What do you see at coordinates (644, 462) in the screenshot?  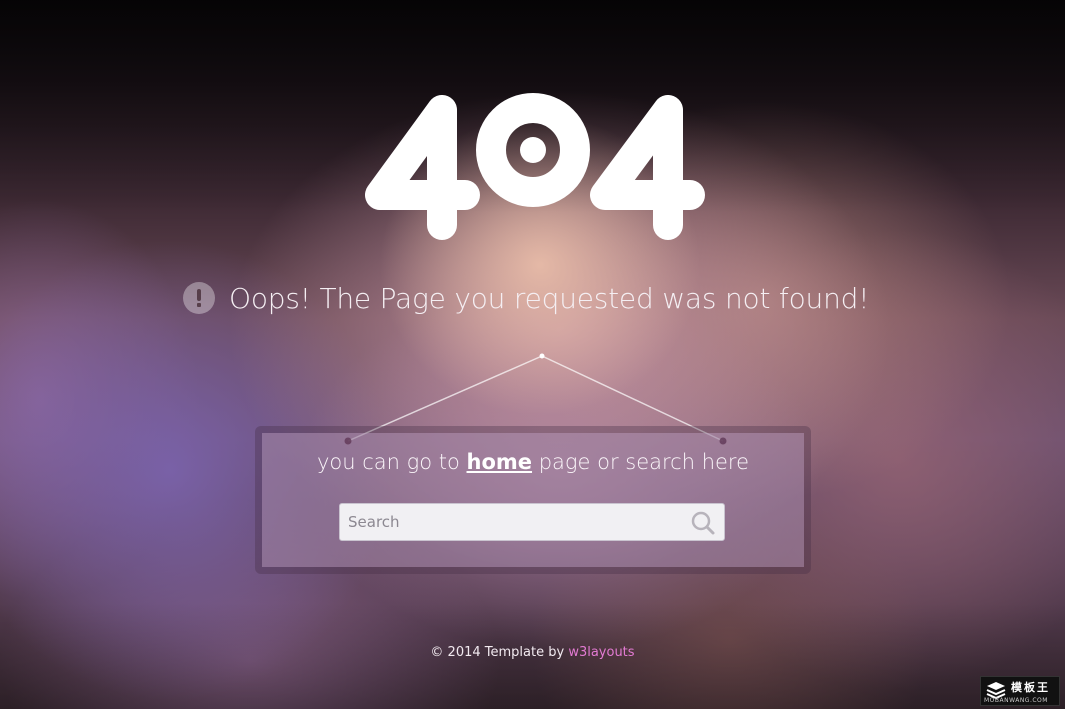 I see `sign-text-after: page or search here` at bounding box center [644, 462].